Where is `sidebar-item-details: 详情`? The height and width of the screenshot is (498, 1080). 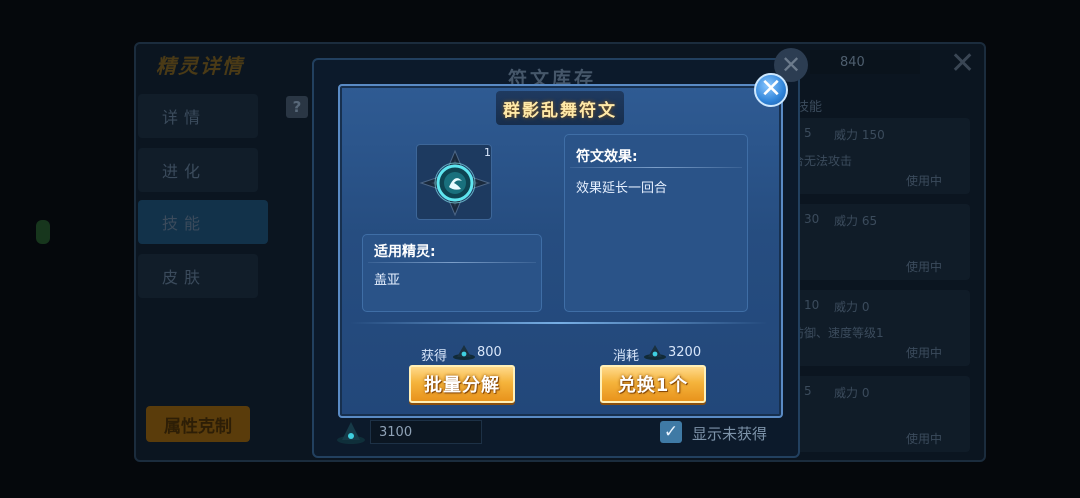 sidebar-item-details: 详情 is located at coordinates (198, 116).